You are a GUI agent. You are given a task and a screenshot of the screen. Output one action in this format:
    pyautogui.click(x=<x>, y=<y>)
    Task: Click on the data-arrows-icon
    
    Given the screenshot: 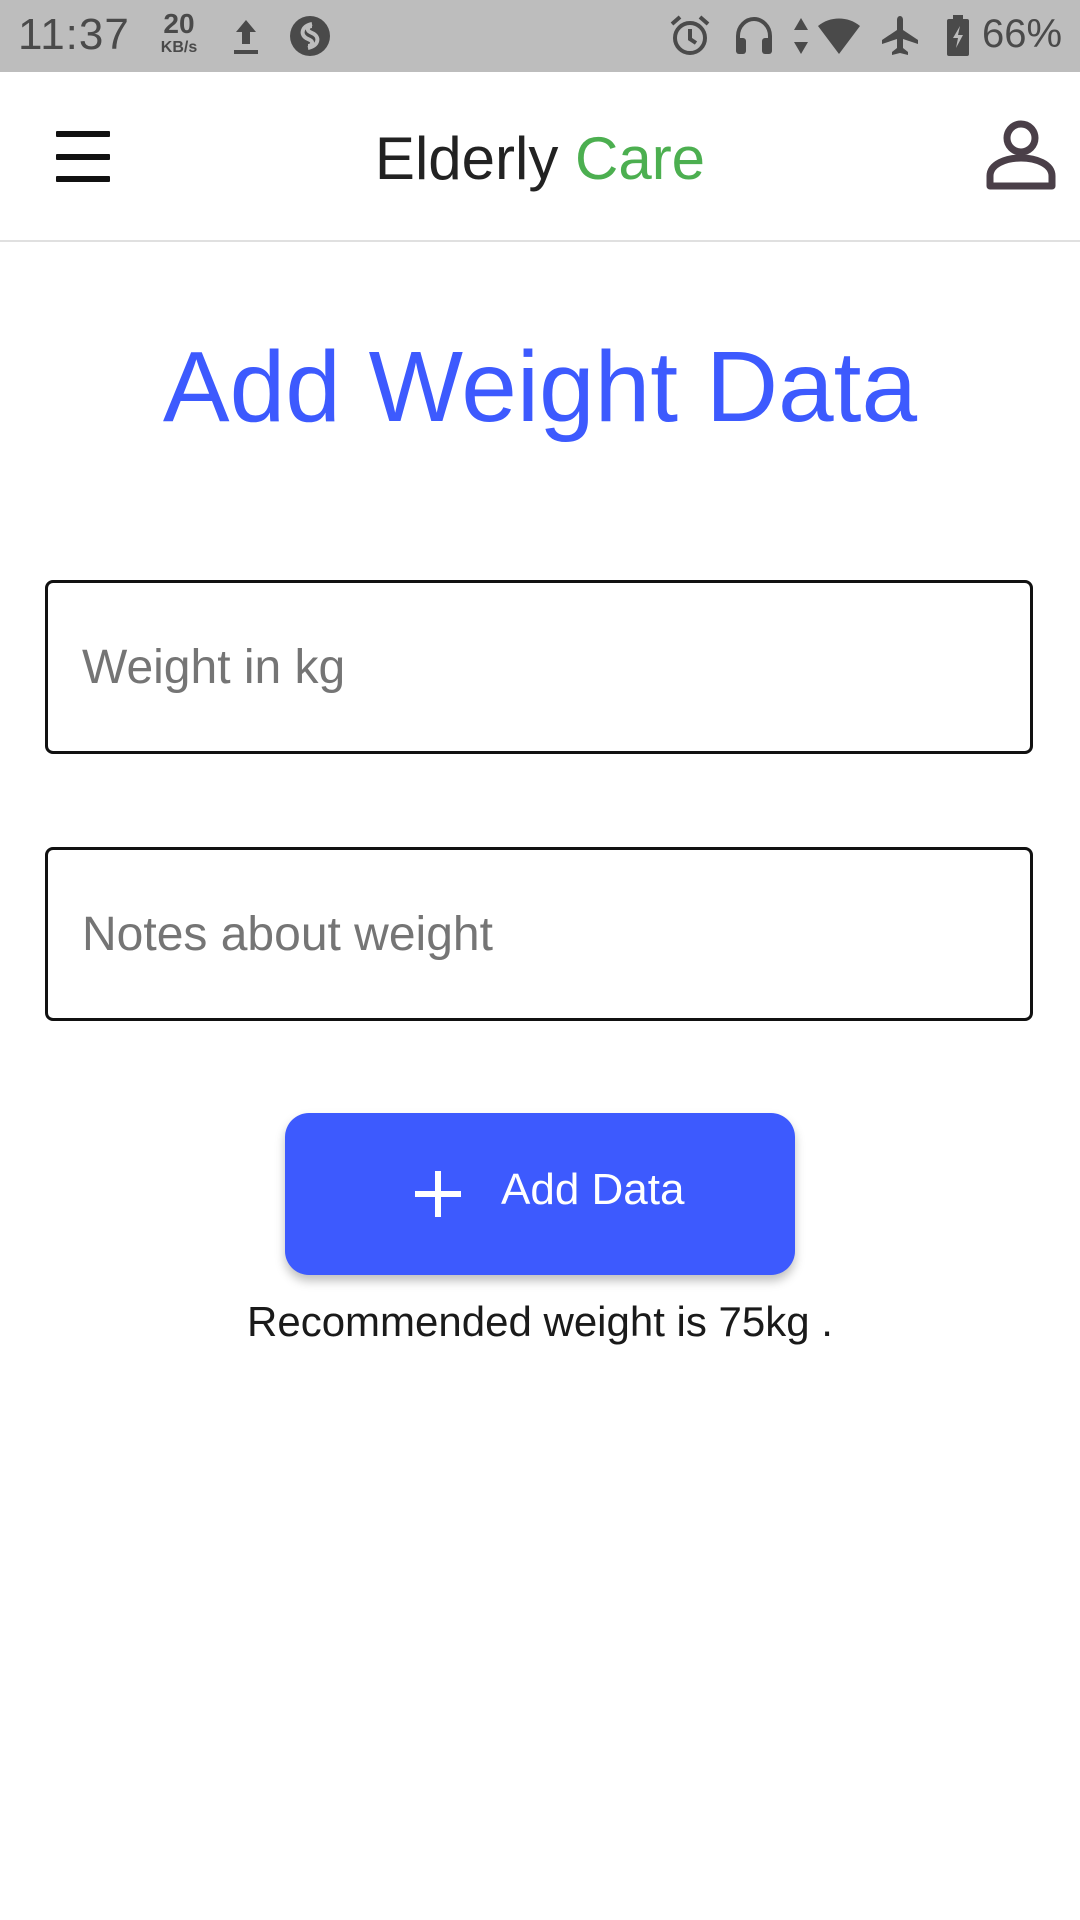 What is the action you would take?
    pyautogui.click(x=801, y=36)
    